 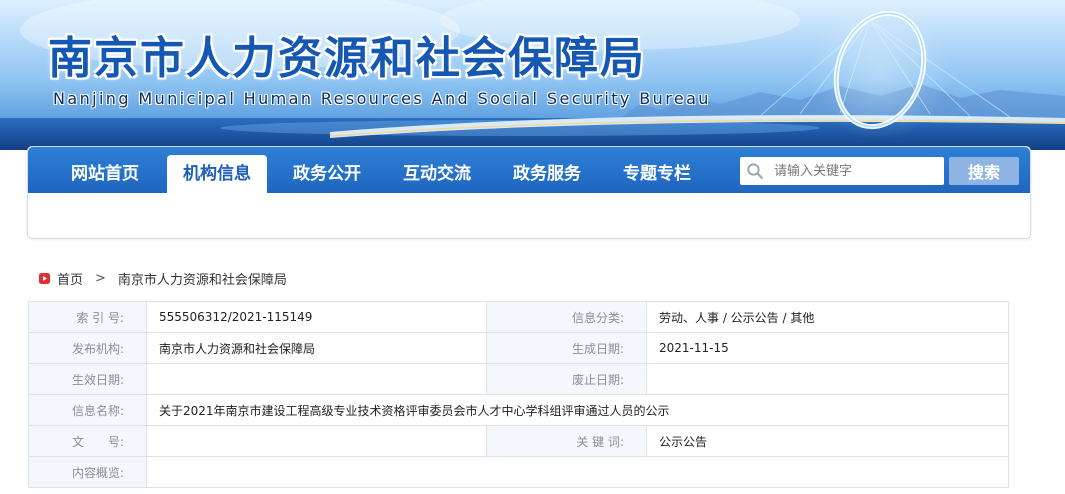 What do you see at coordinates (327, 174) in the screenshot?
I see `nav-item-gov-affairs: 政务公开` at bounding box center [327, 174].